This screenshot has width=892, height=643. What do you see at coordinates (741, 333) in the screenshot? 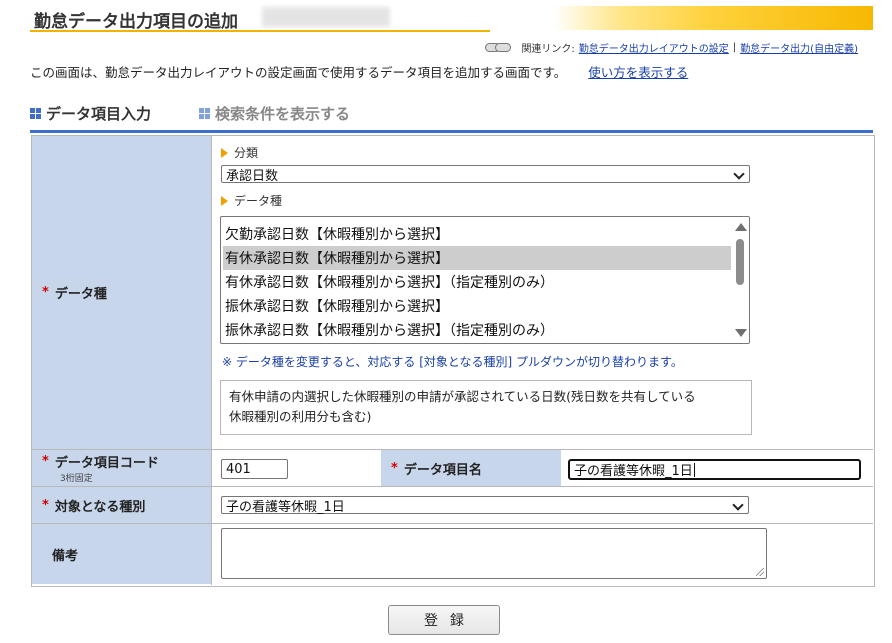
I see `scroll-down-icon` at bounding box center [741, 333].